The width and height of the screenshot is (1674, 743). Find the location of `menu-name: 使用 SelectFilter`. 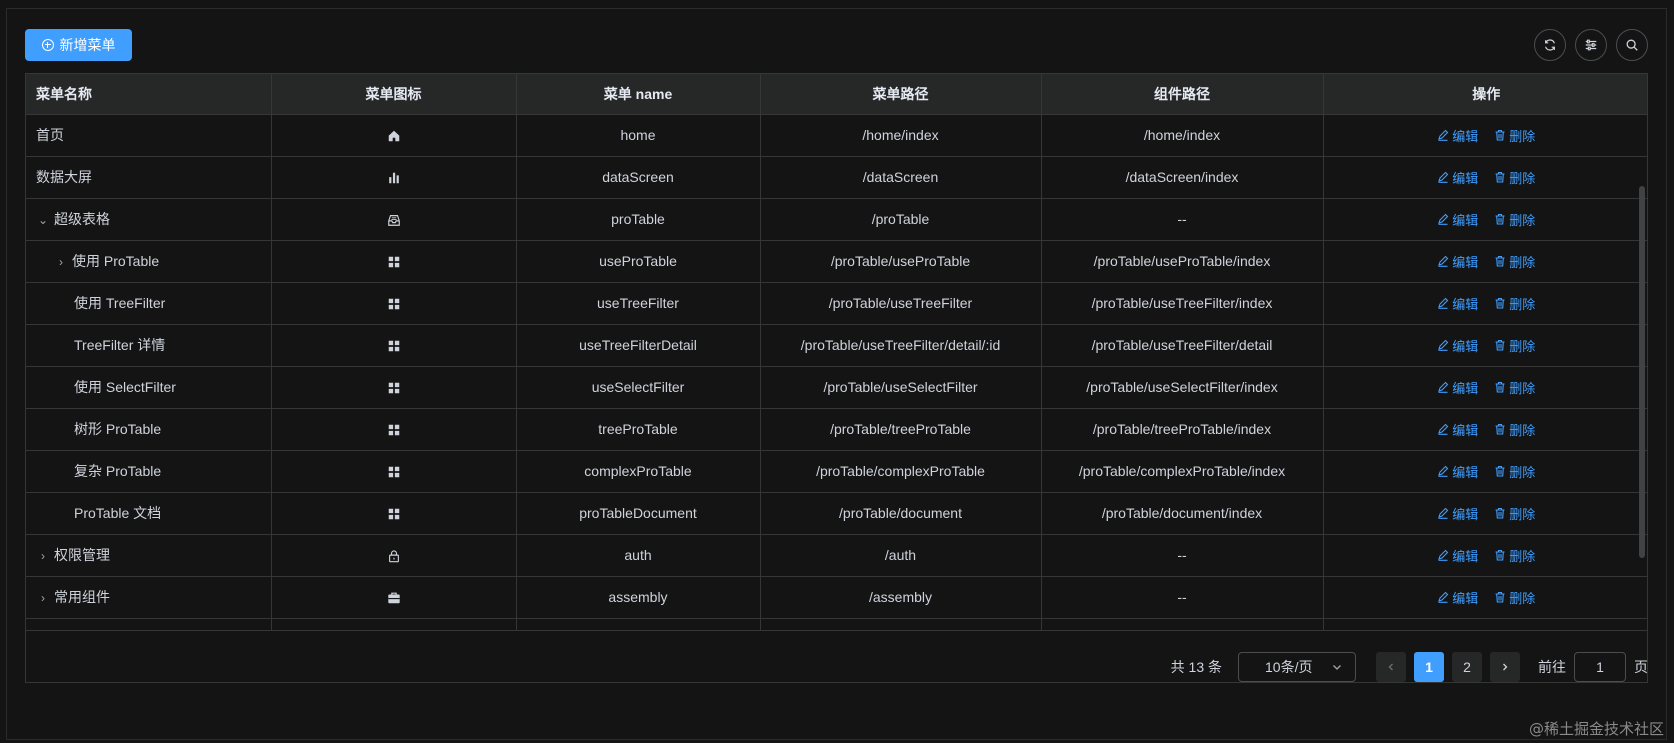

menu-name: 使用 SelectFilter is located at coordinates (125, 387).